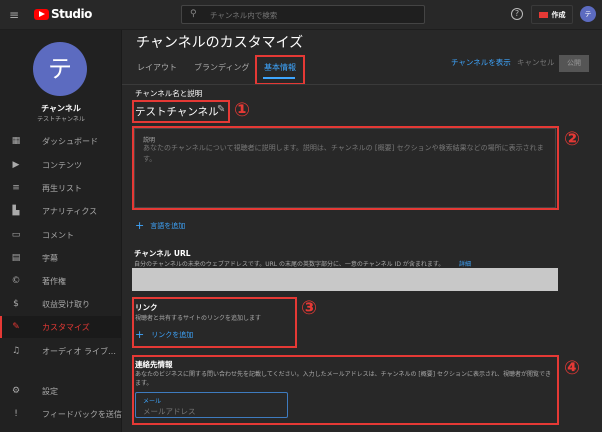 The width and height of the screenshot is (602, 432). I want to click on url-more-link: 詳細, so click(465, 263).